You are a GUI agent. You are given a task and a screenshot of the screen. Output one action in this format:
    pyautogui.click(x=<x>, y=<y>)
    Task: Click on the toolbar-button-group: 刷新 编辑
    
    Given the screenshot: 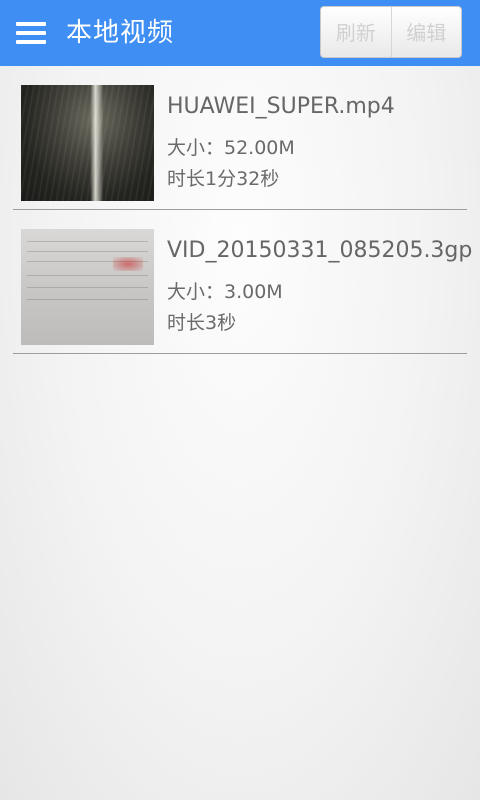 What is the action you would take?
    pyautogui.click(x=391, y=32)
    